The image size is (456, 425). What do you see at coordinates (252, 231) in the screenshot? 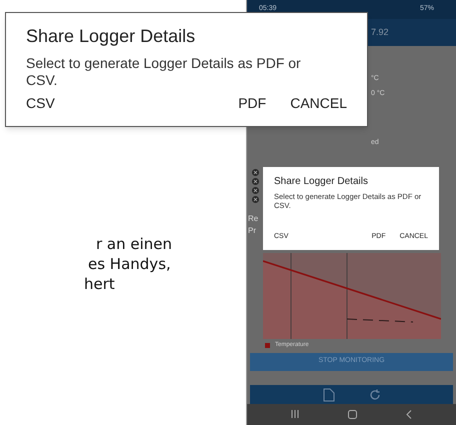
I see `side-label: Pr` at bounding box center [252, 231].